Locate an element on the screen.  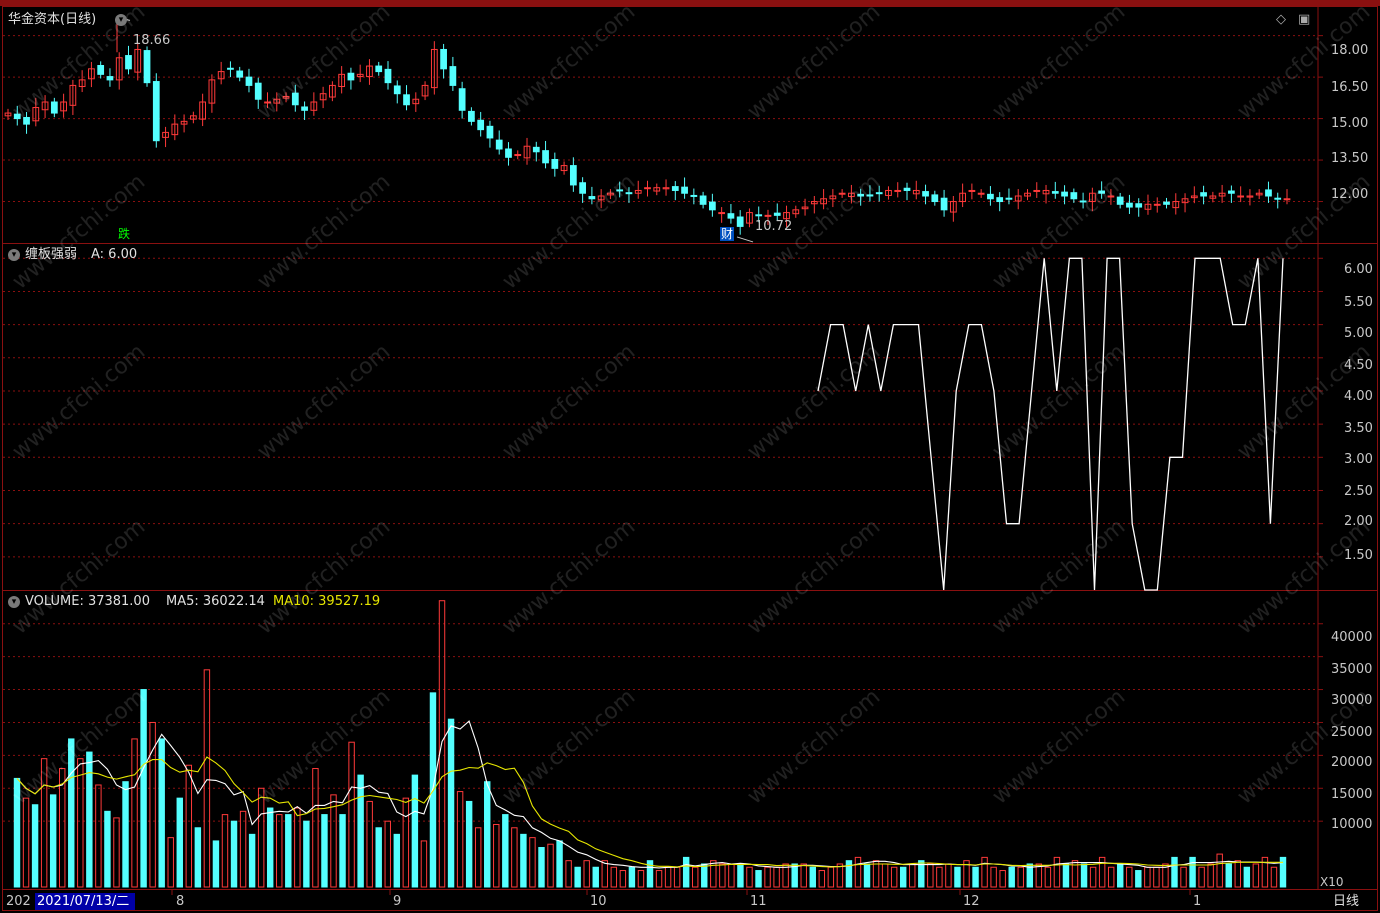
die-tag: 跌 is located at coordinates (124, 234).